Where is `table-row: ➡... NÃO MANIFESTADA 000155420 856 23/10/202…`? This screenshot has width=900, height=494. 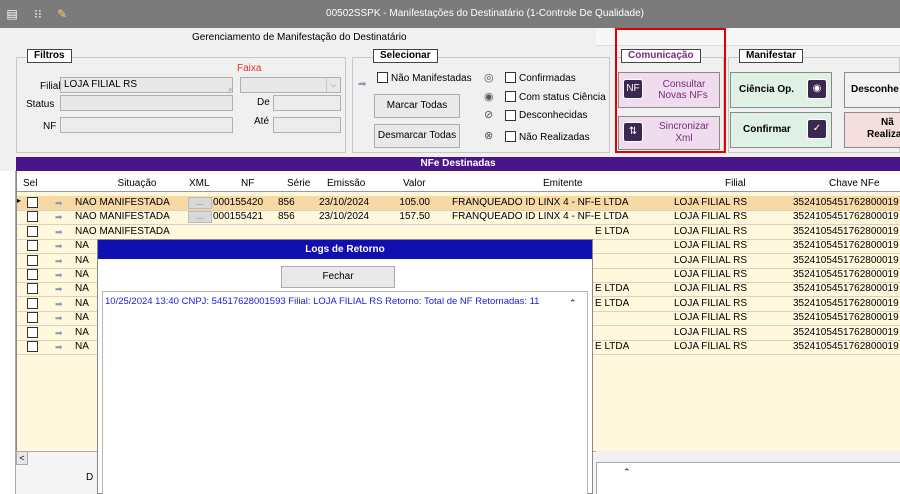
table-row: ➡... NÃO MANIFESTADA 000155420 856 23/10/202… is located at coordinates (458, 203).